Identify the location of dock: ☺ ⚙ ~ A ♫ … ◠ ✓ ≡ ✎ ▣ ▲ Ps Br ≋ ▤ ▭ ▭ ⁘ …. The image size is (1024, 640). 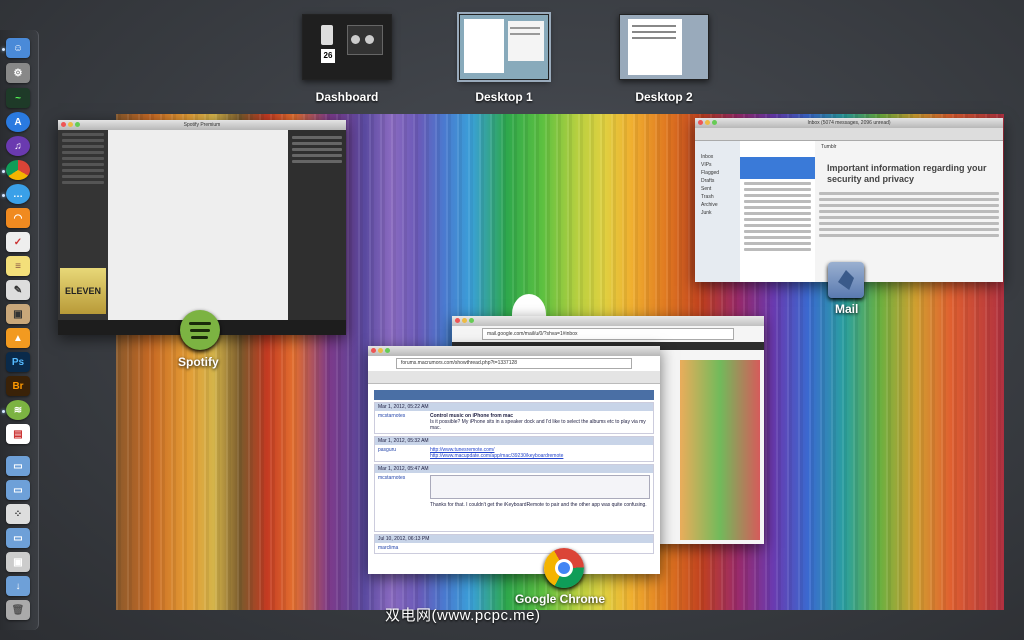
(19, 330).